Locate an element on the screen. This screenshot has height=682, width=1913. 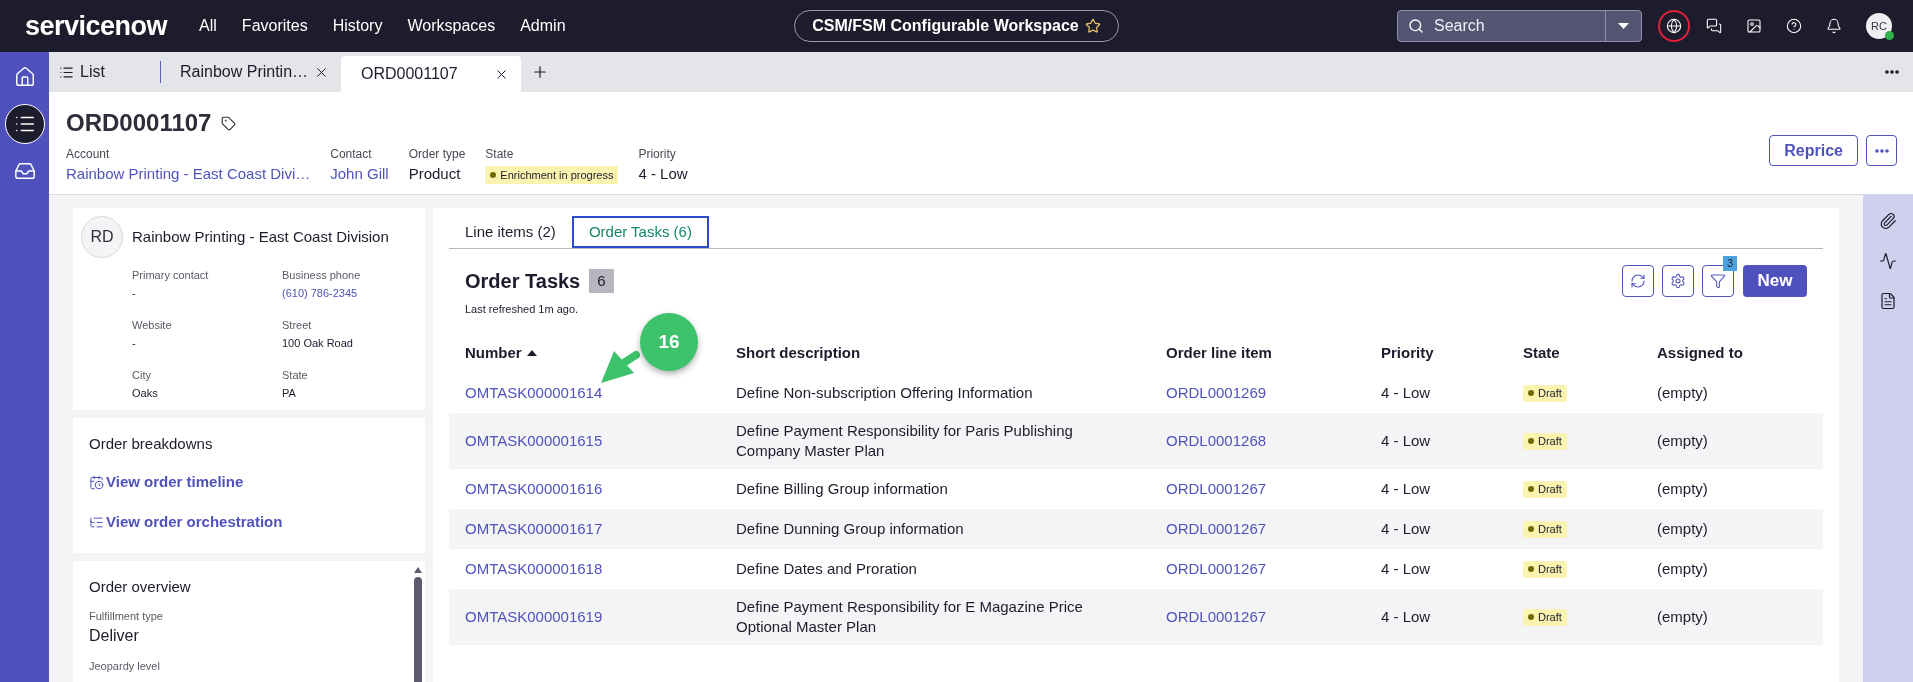
task-description: Define Dunning Group information is located at coordinates (850, 529).